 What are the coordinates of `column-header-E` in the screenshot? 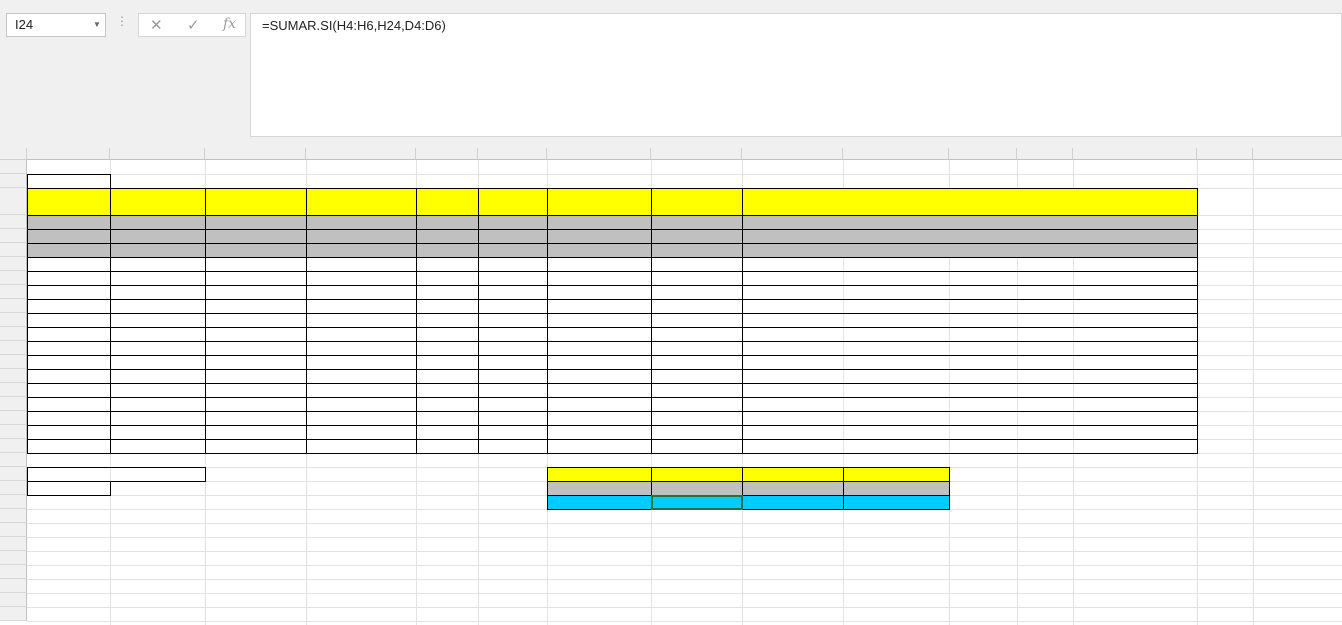 It's located at (361, 154).